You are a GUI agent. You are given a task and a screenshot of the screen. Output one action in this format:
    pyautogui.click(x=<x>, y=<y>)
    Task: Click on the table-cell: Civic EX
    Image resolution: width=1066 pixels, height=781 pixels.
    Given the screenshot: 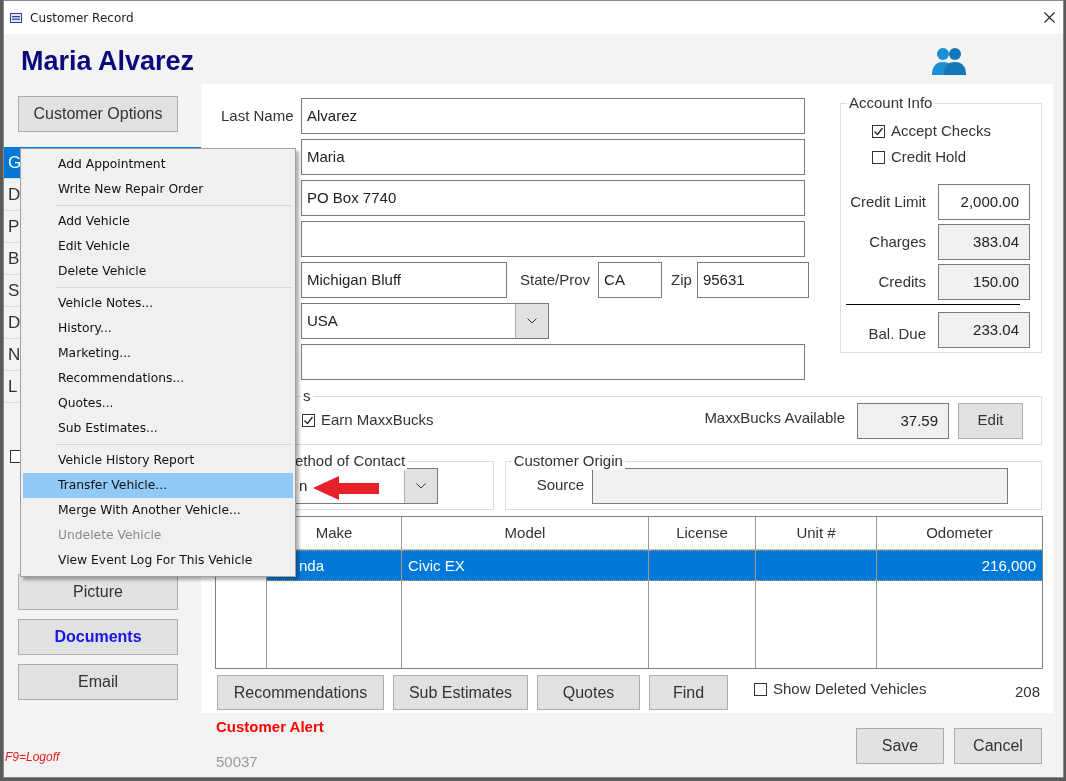 What is the action you would take?
    pyautogui.click(x=525, y=565)
    